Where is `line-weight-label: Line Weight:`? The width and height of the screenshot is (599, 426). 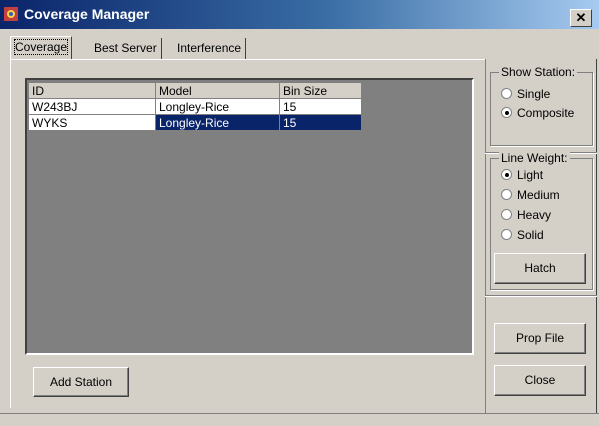 line-weight-label: Line Weight: is located at coordinates (534, 158).